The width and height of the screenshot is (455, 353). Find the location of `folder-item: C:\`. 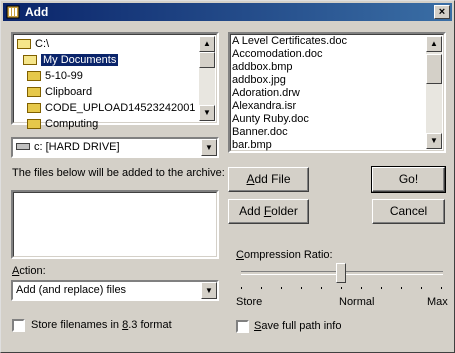

folder-item: C:\ is located at coordinates (107, 44).